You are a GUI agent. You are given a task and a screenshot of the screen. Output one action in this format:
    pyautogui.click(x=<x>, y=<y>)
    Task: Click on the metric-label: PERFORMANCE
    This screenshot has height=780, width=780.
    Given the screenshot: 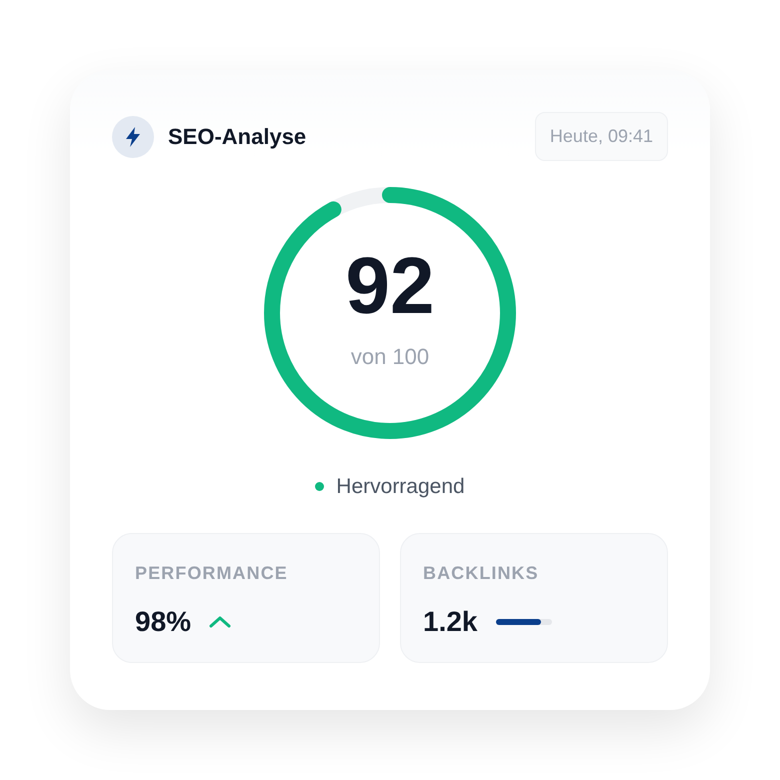 What is the action you would take?
    pyautogui.click(x=211, y=573)
    